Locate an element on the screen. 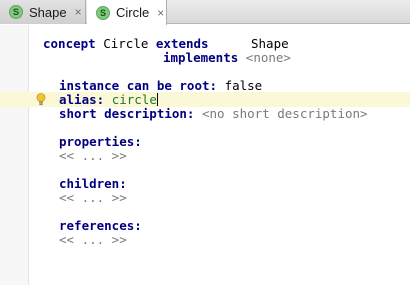 The width and height of the screenshot is (410, 285). properties-label: properties: is located at coordinates (100, 141).